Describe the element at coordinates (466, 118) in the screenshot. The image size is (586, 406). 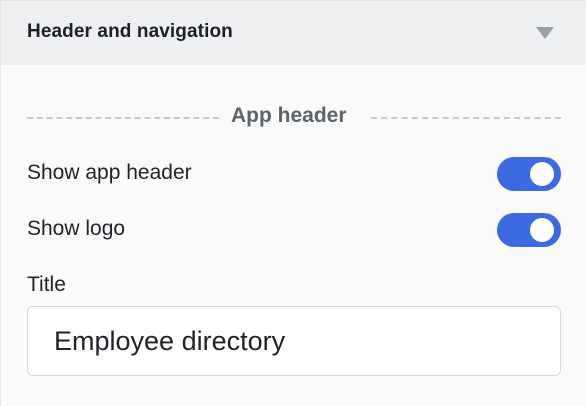
I see `divider-line-right` at that location.